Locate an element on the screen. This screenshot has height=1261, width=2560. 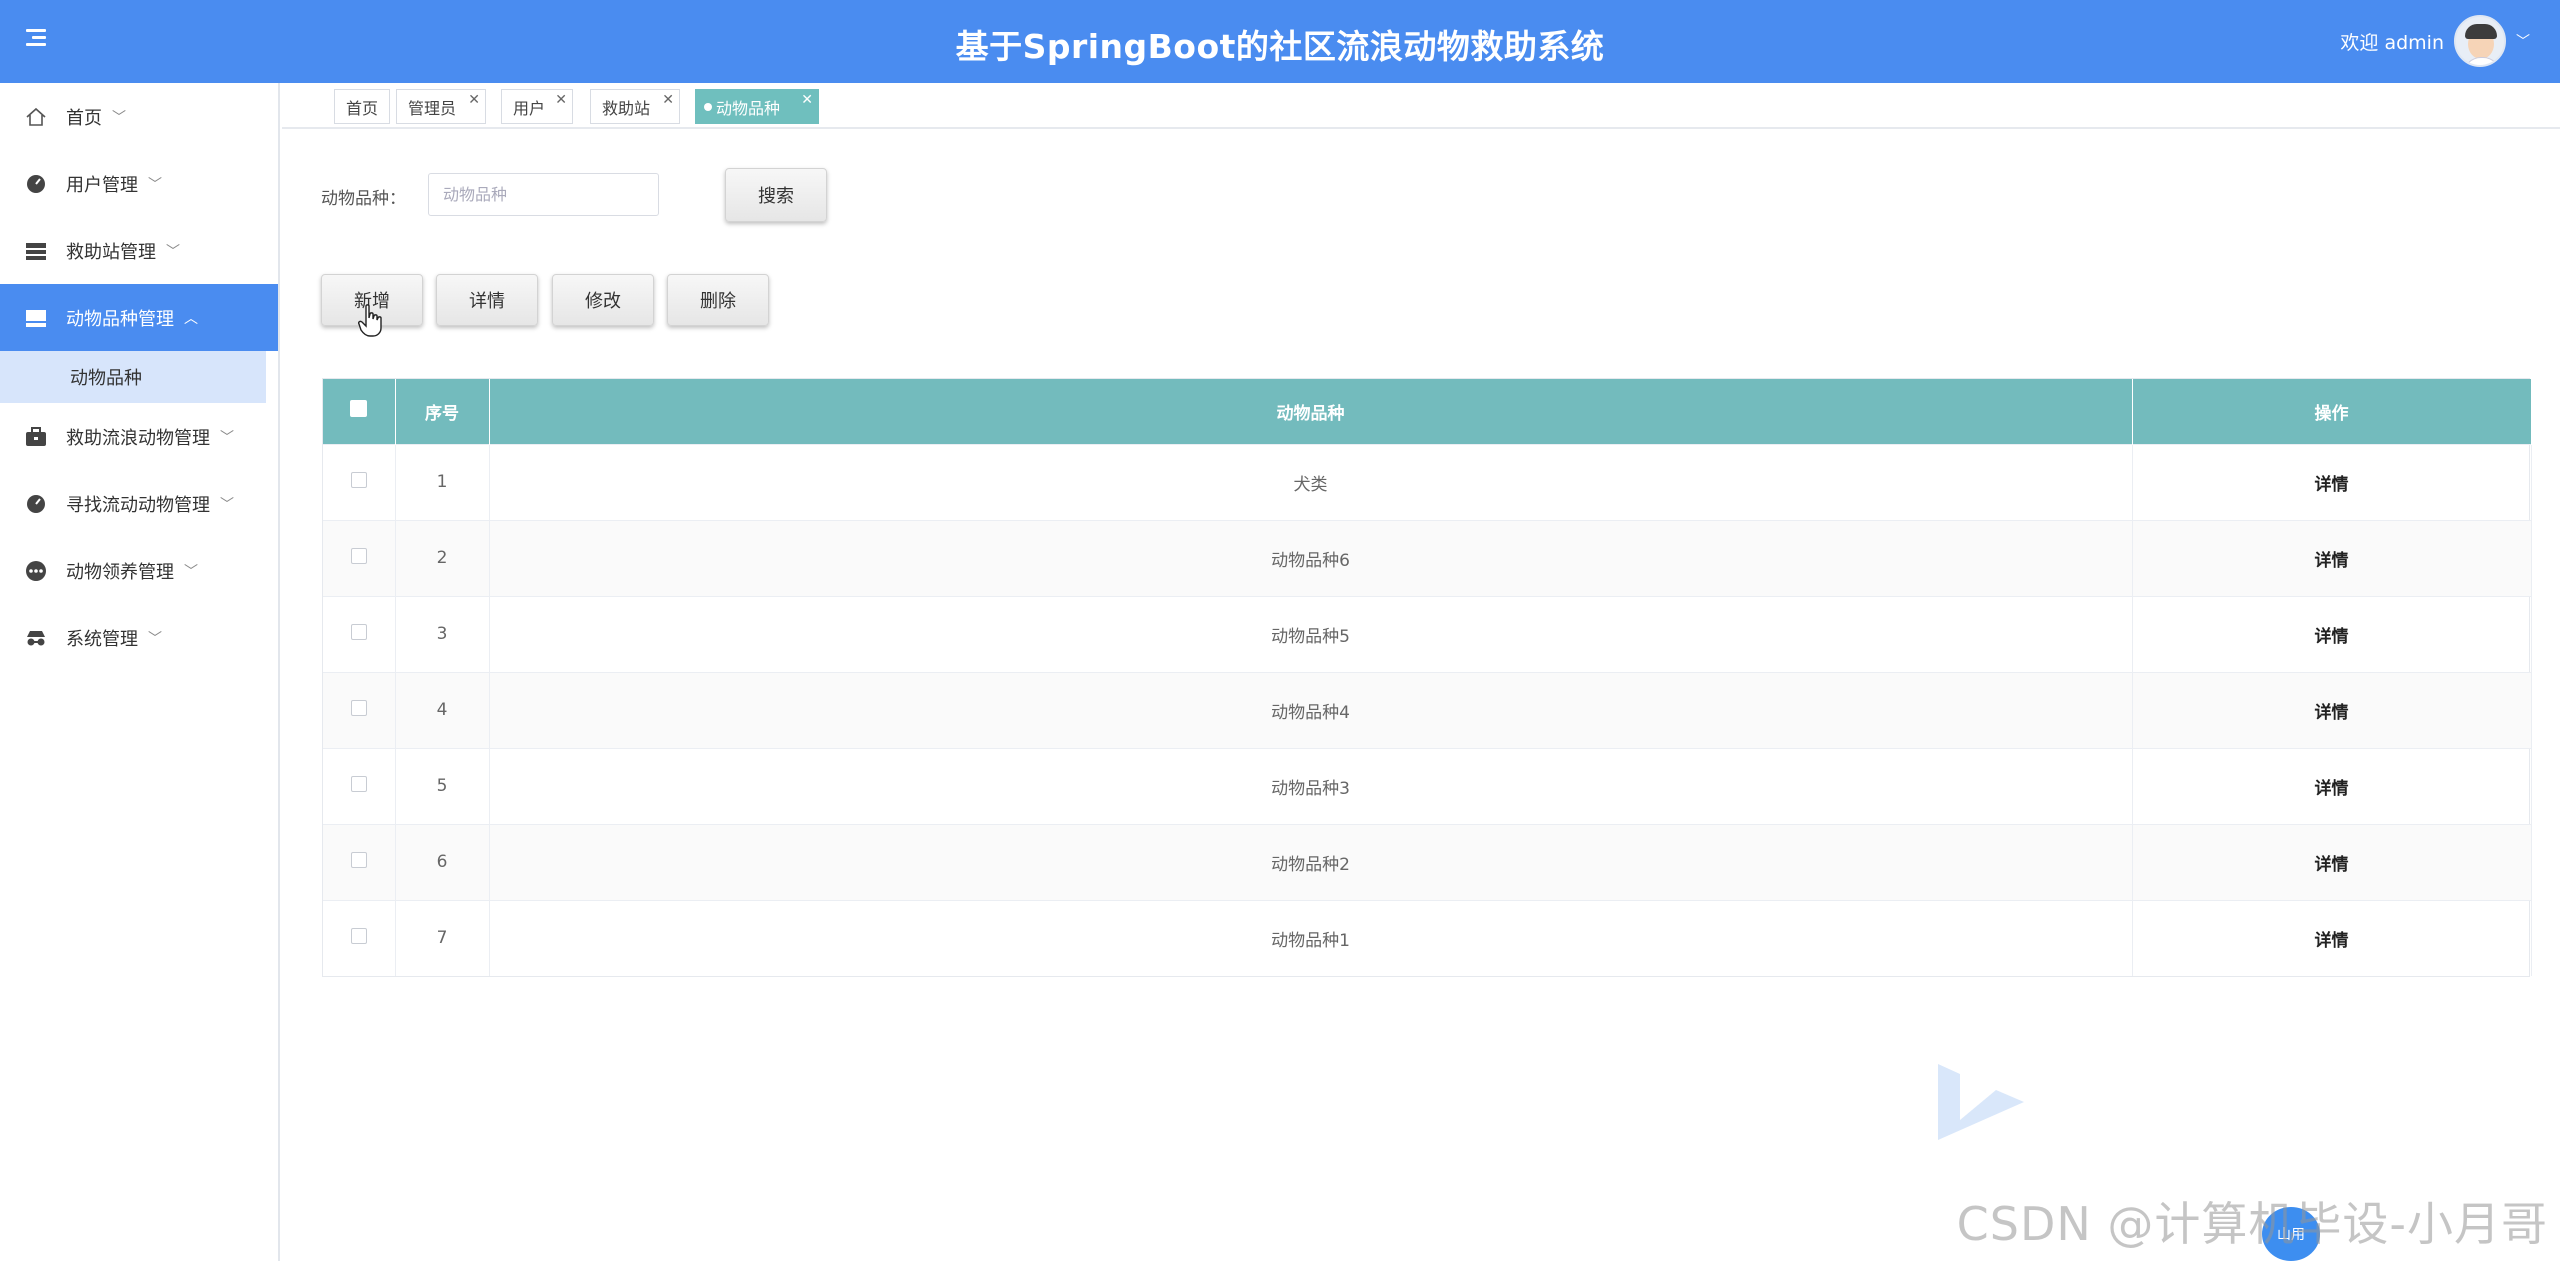
sidebar-item-rescue: 救助流浪动物管理 ﹀ is located at coordinates (139, 436).